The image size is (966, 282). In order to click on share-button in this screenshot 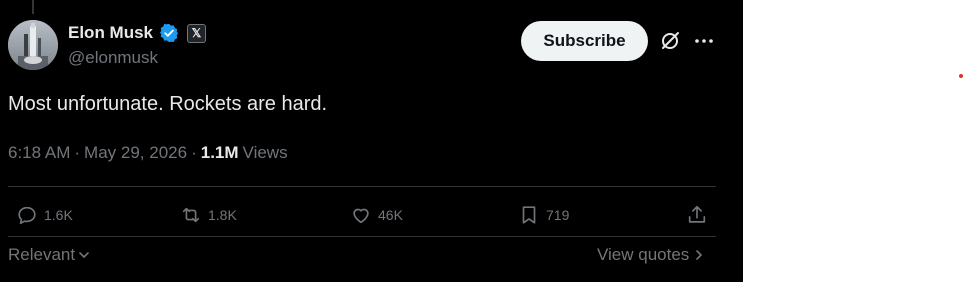, I will do `click(697, 215)`.